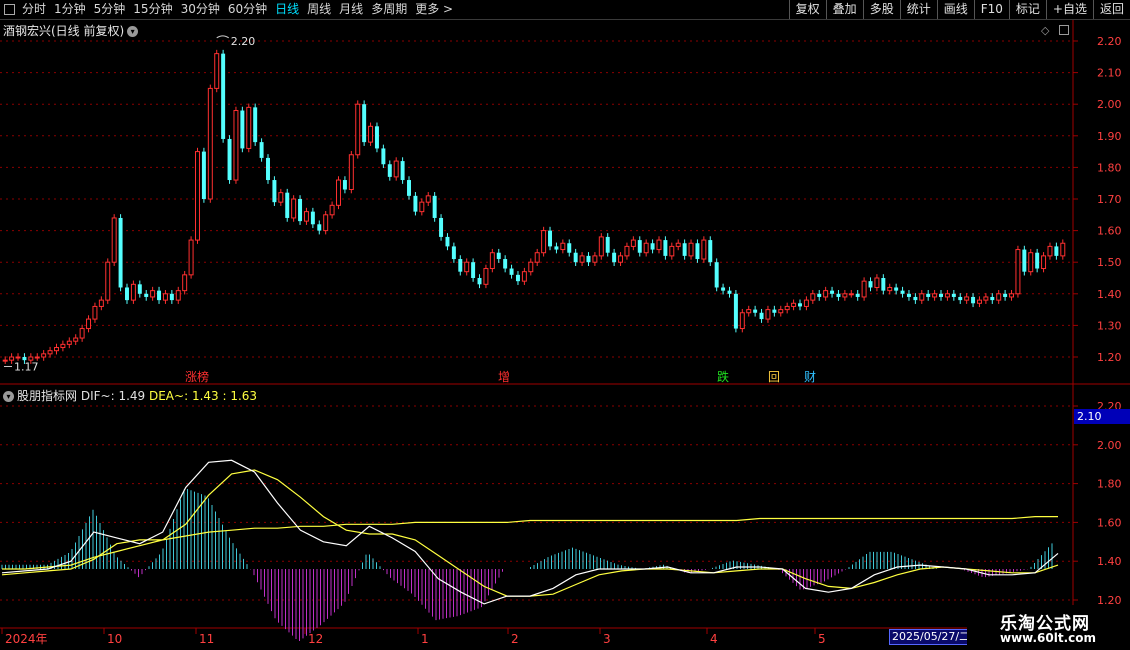  I want to click on diamond-icon: ◇, so click(1045, 30).